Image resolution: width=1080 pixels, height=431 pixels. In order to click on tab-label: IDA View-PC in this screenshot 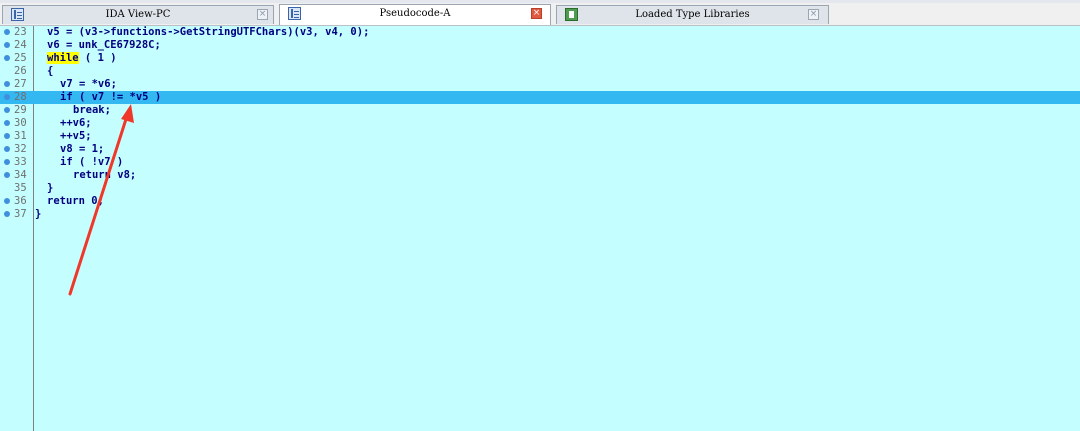, I will do `click(138, 14)`.